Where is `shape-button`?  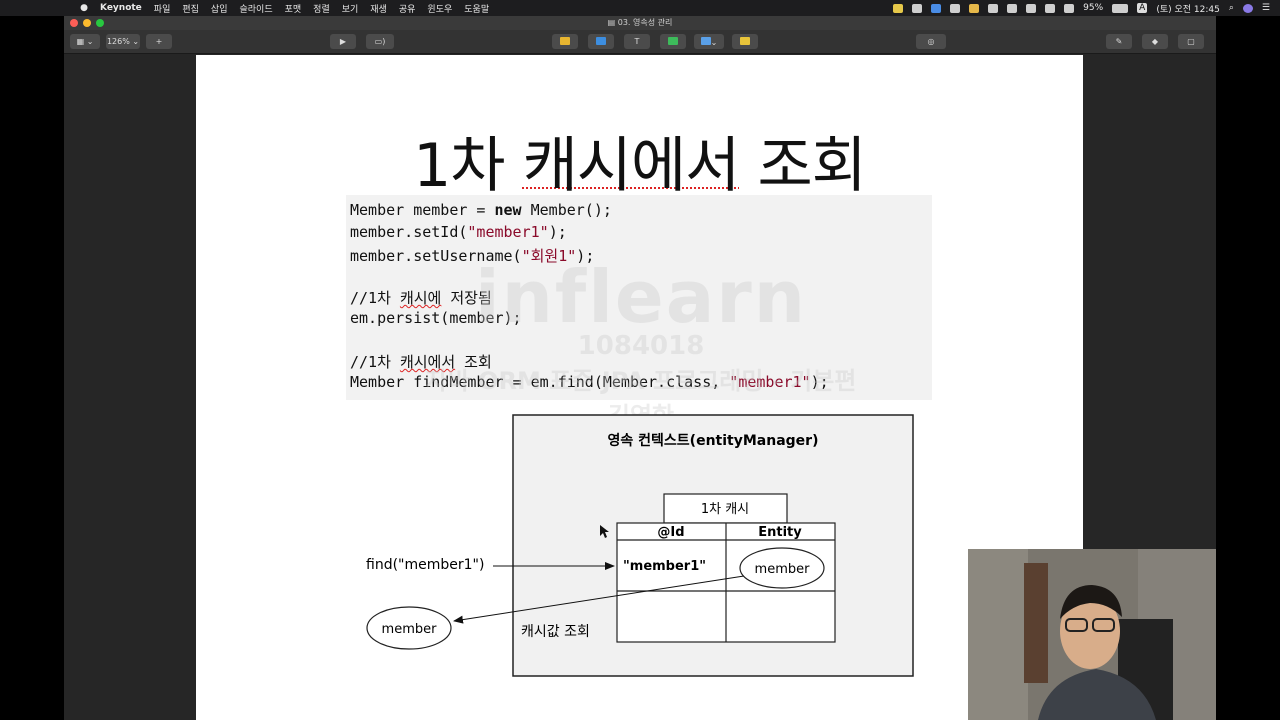
shape-button is located at coordinates (673, 41).